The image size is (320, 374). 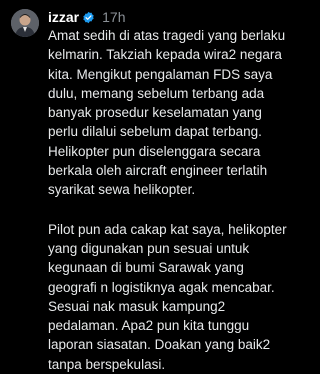 What do you see at coordinates (155, 113) in the screenshot?
I see `text-line: banyak prosedur keselamatan yang` at bounding box center [155, 113].